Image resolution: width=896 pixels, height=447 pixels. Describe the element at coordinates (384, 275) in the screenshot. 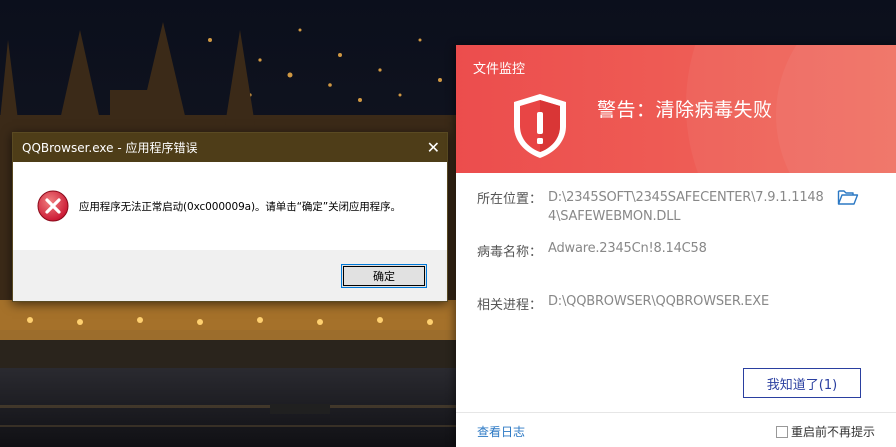

I see `ok-button: 确定` at that location.